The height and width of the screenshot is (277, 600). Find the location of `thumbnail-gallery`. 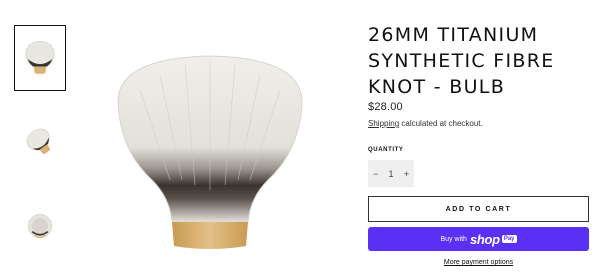

thumbnail-gallery is located at coordinates (40, 151).